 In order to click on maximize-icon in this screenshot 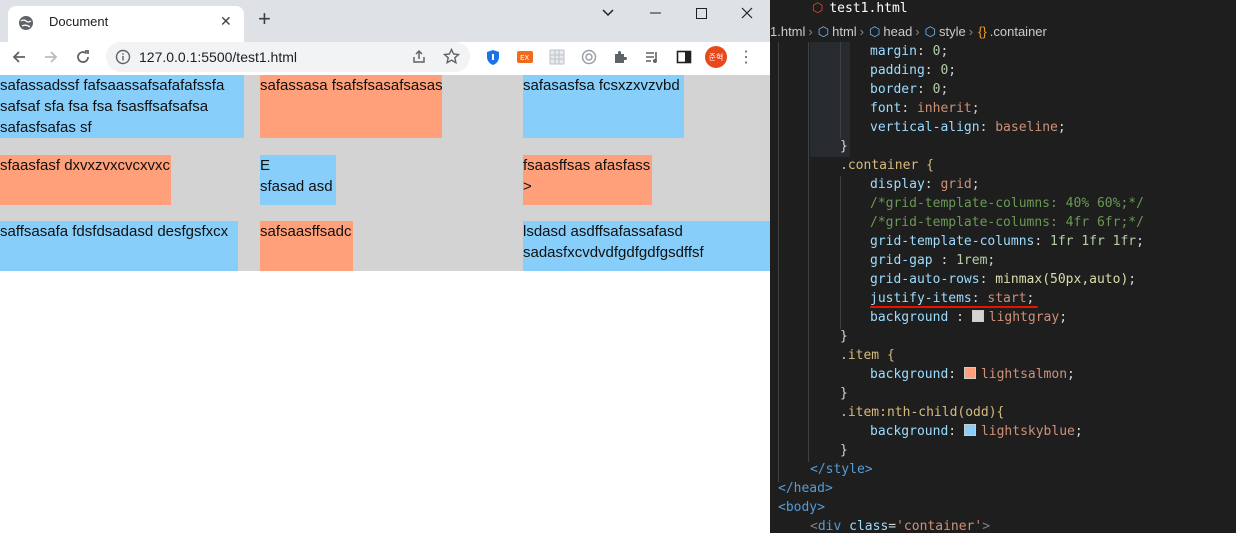, I will do `click(701, 13)`.